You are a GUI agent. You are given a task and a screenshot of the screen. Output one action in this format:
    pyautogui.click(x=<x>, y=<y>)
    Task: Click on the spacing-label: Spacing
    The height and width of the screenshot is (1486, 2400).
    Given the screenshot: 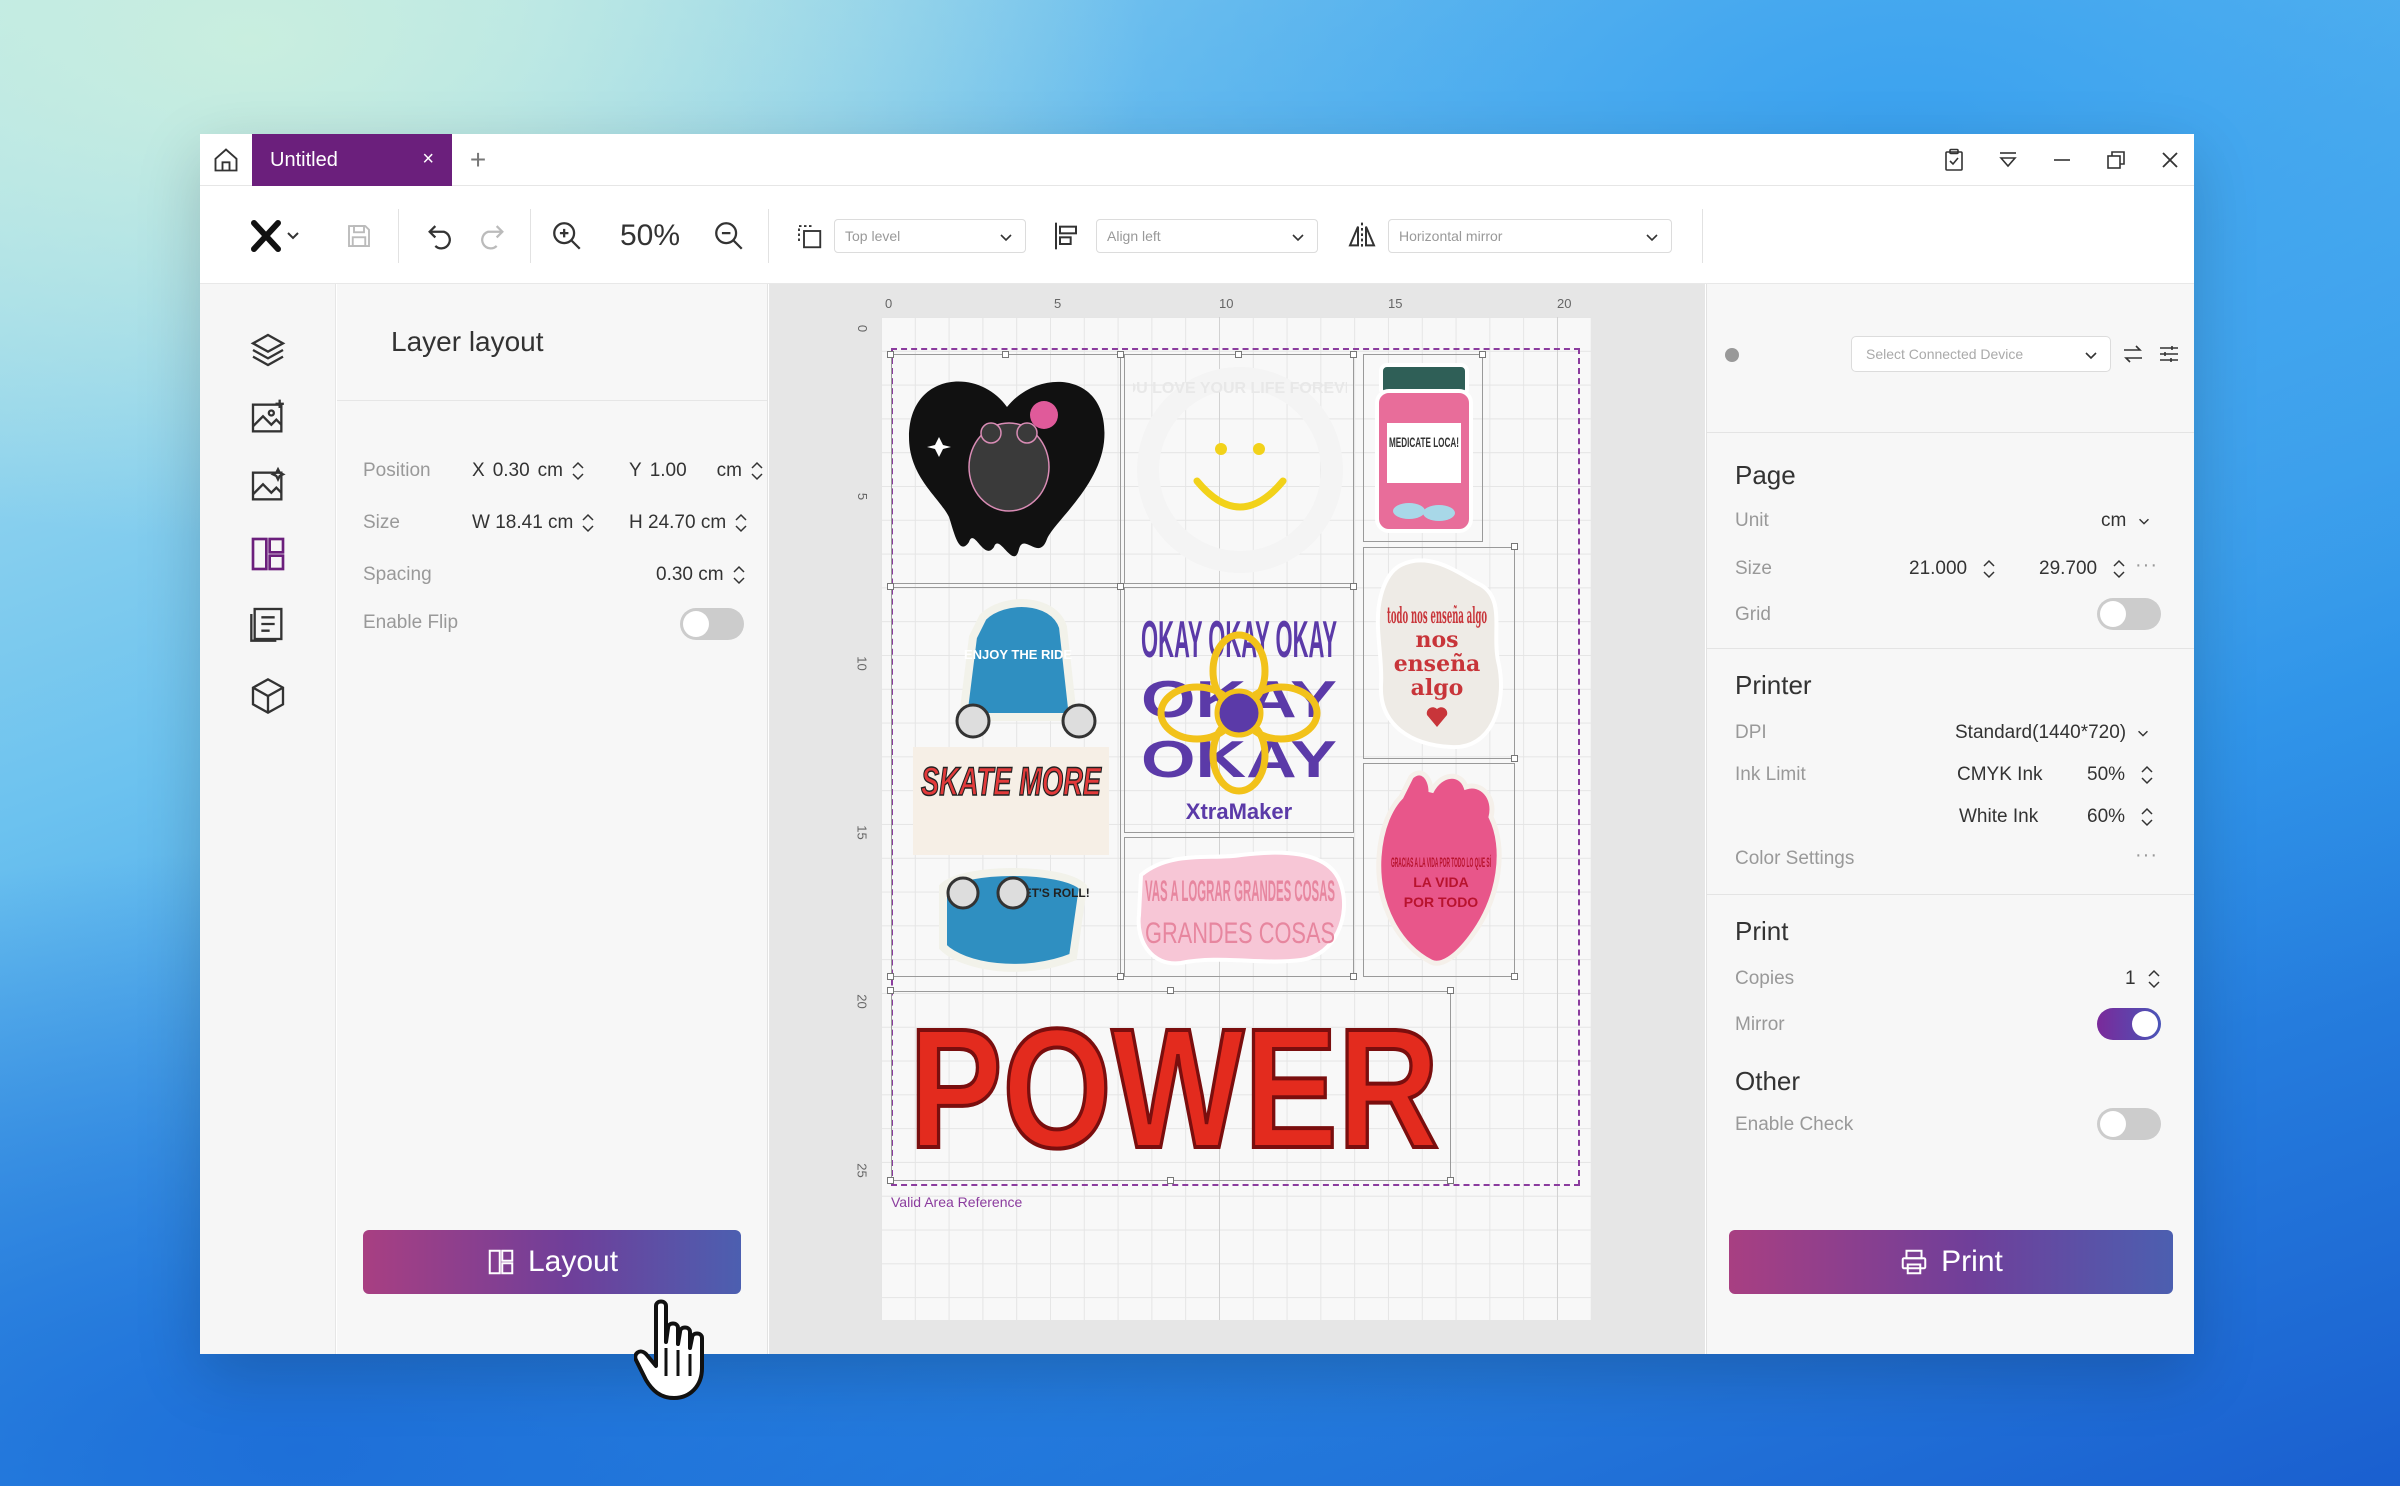 What is the action you would take?
    pyautogui.click(x=397, y=574)
    